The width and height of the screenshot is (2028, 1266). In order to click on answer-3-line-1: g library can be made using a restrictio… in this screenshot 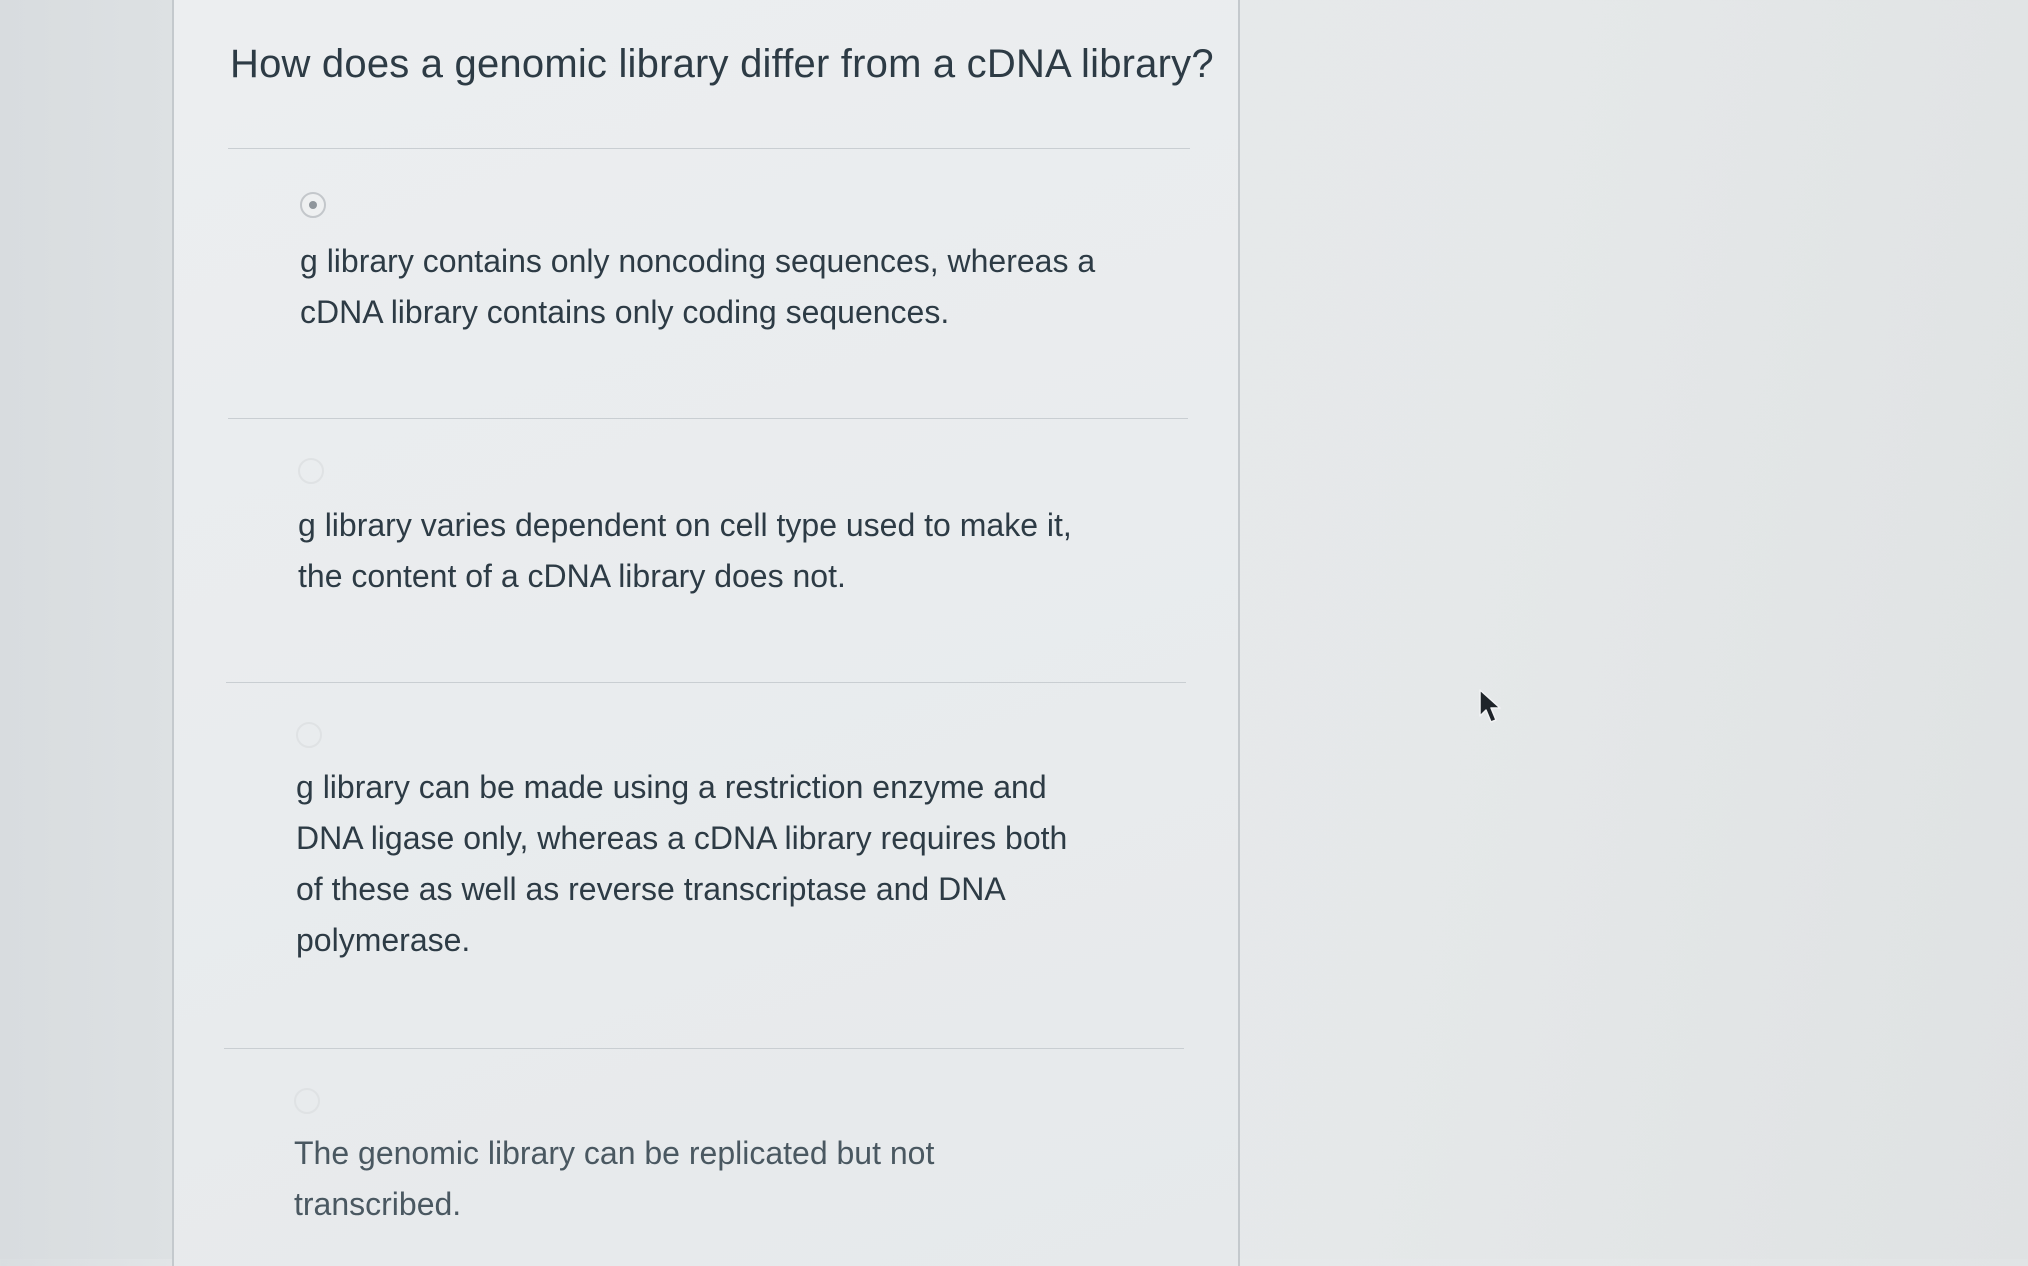, I will do `click(671, 787)`.